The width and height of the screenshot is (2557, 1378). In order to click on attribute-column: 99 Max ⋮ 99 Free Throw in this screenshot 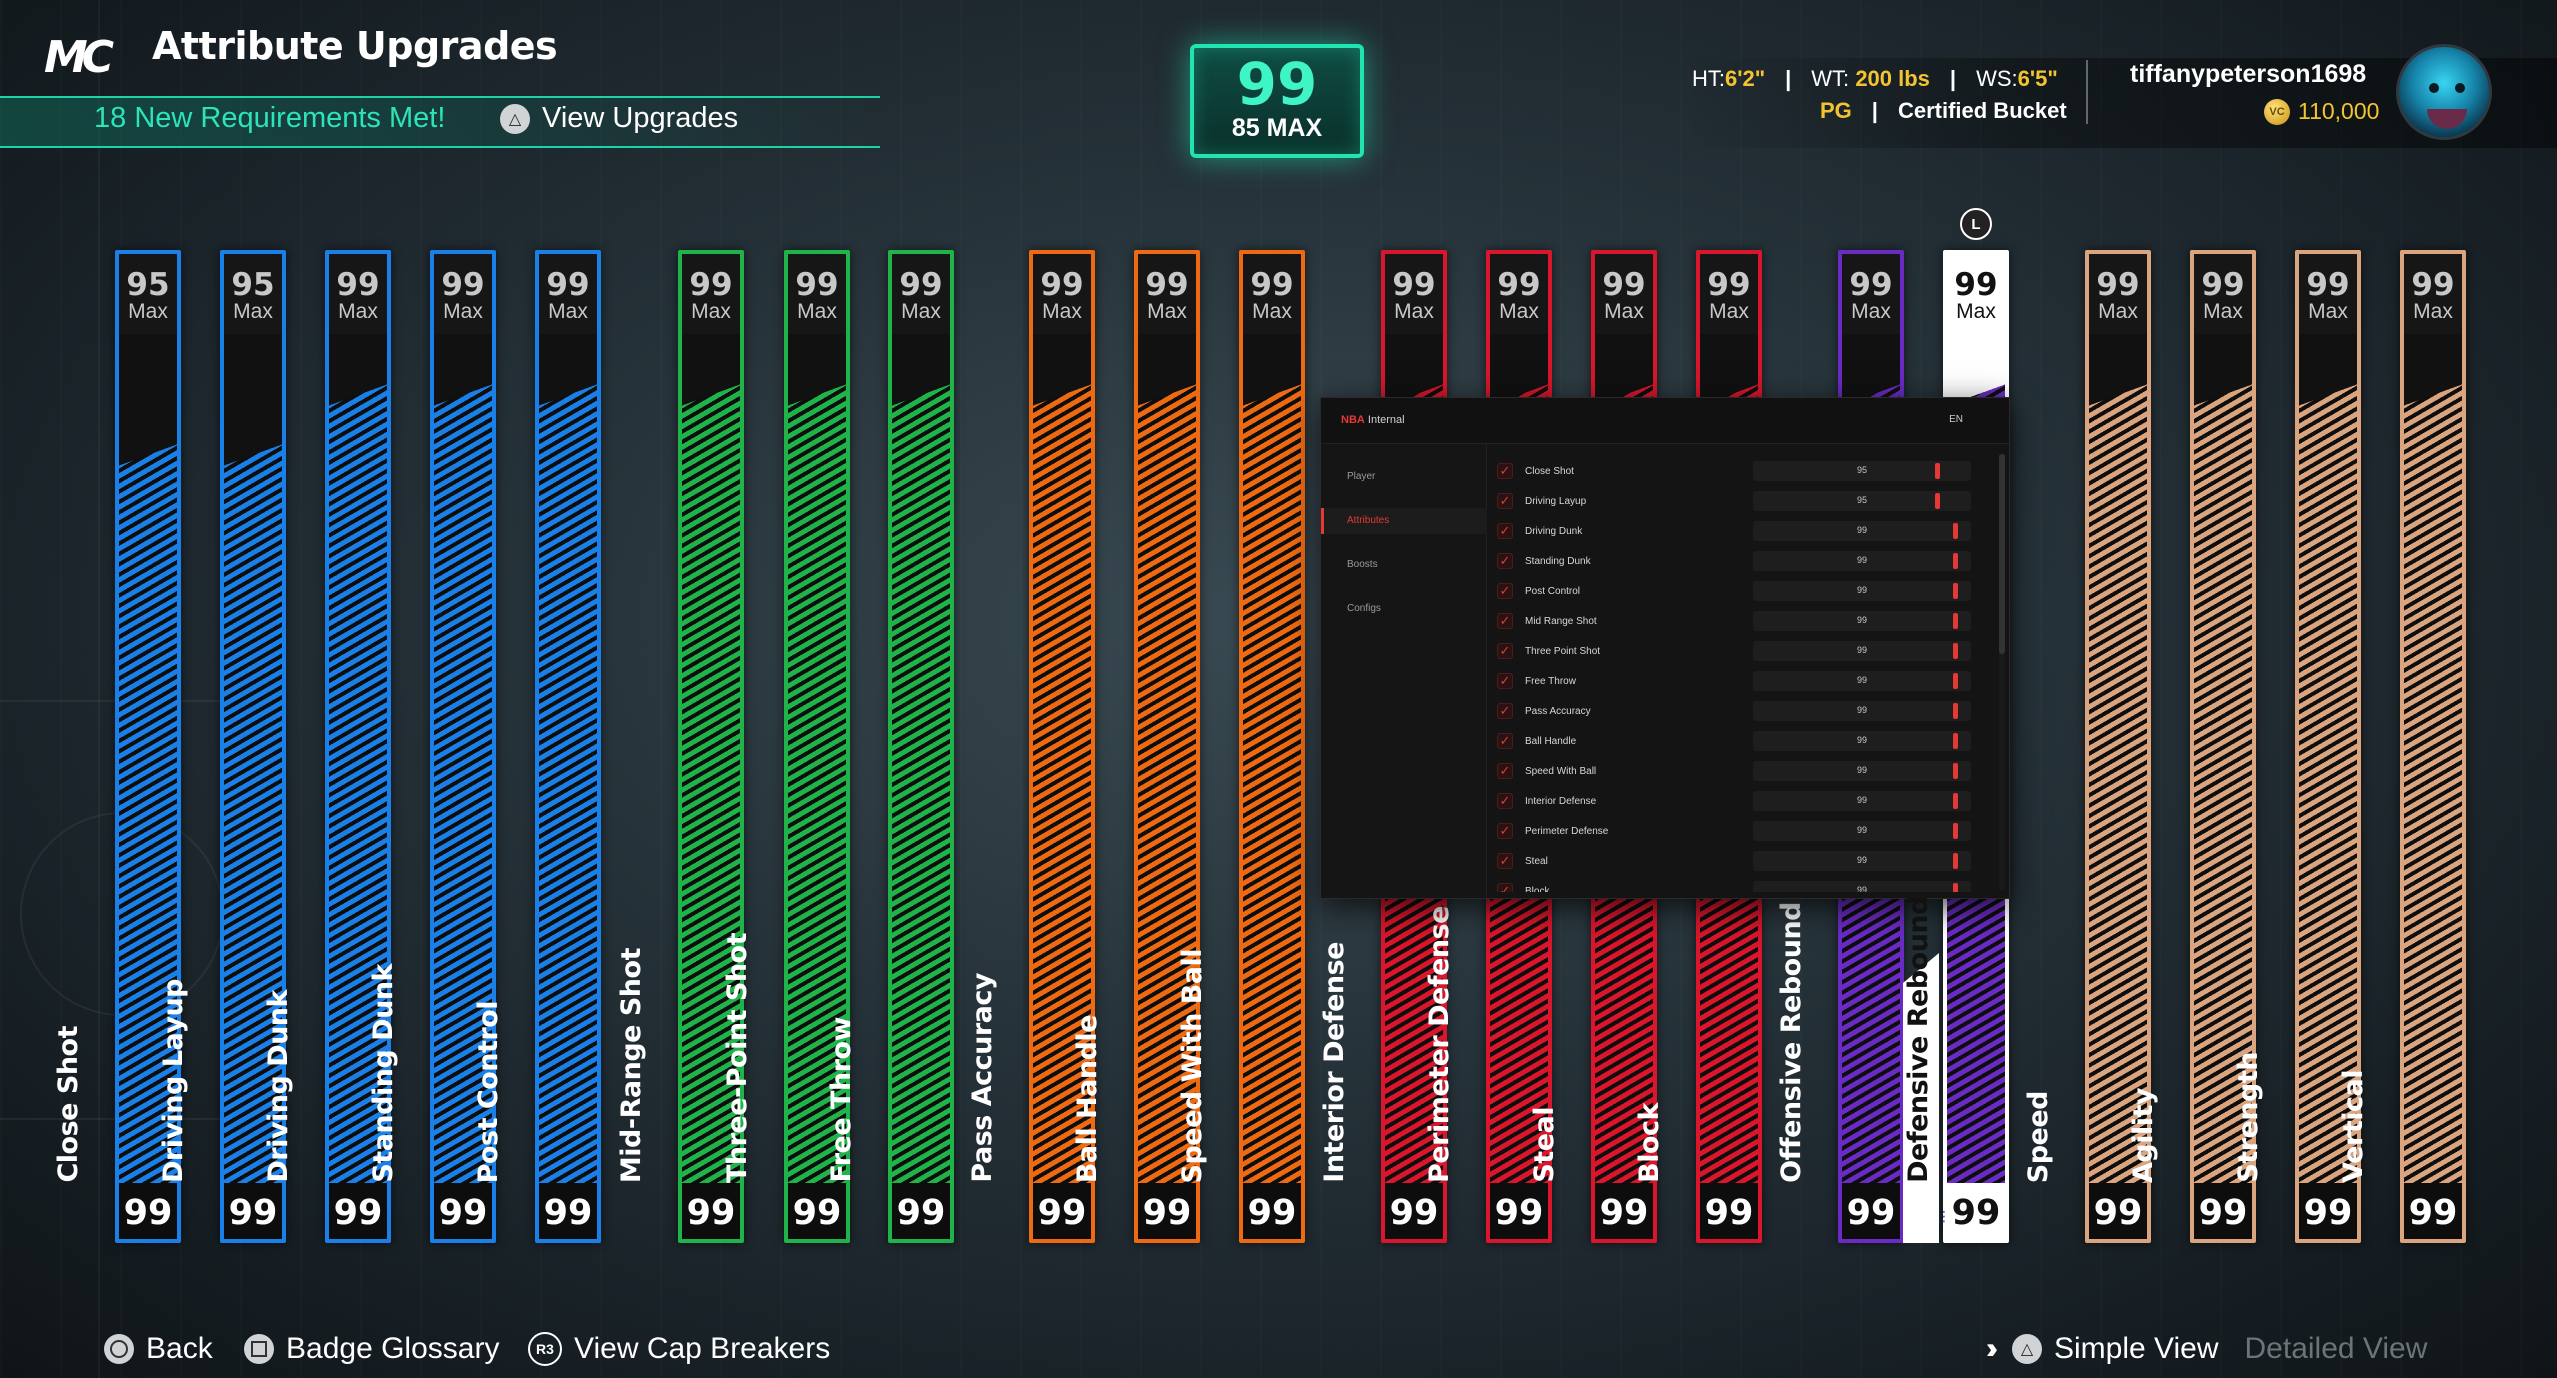, I will do `click(890, 746)`.